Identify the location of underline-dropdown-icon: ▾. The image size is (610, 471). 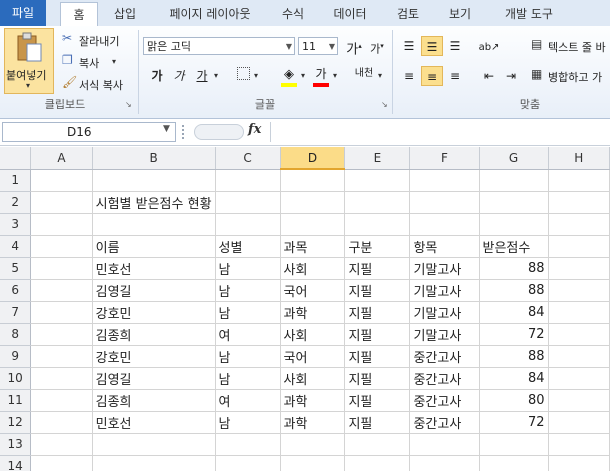
(216, 75).